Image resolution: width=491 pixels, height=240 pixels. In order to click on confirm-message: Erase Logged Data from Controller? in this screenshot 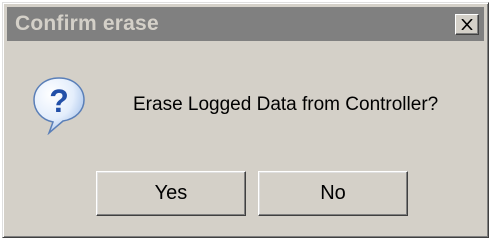, I will do `click(286, 104)`.